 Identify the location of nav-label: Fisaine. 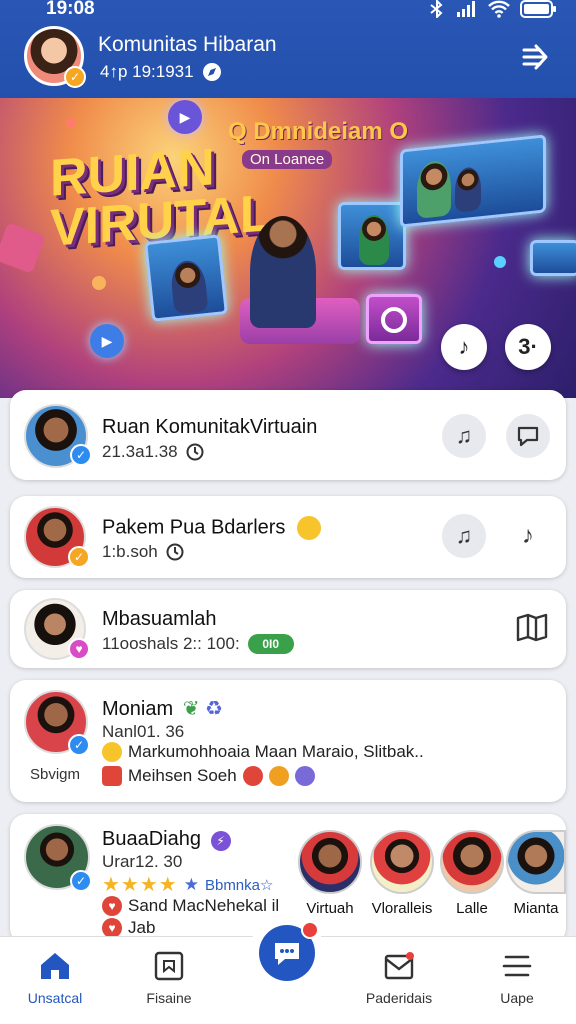
(169, 998).